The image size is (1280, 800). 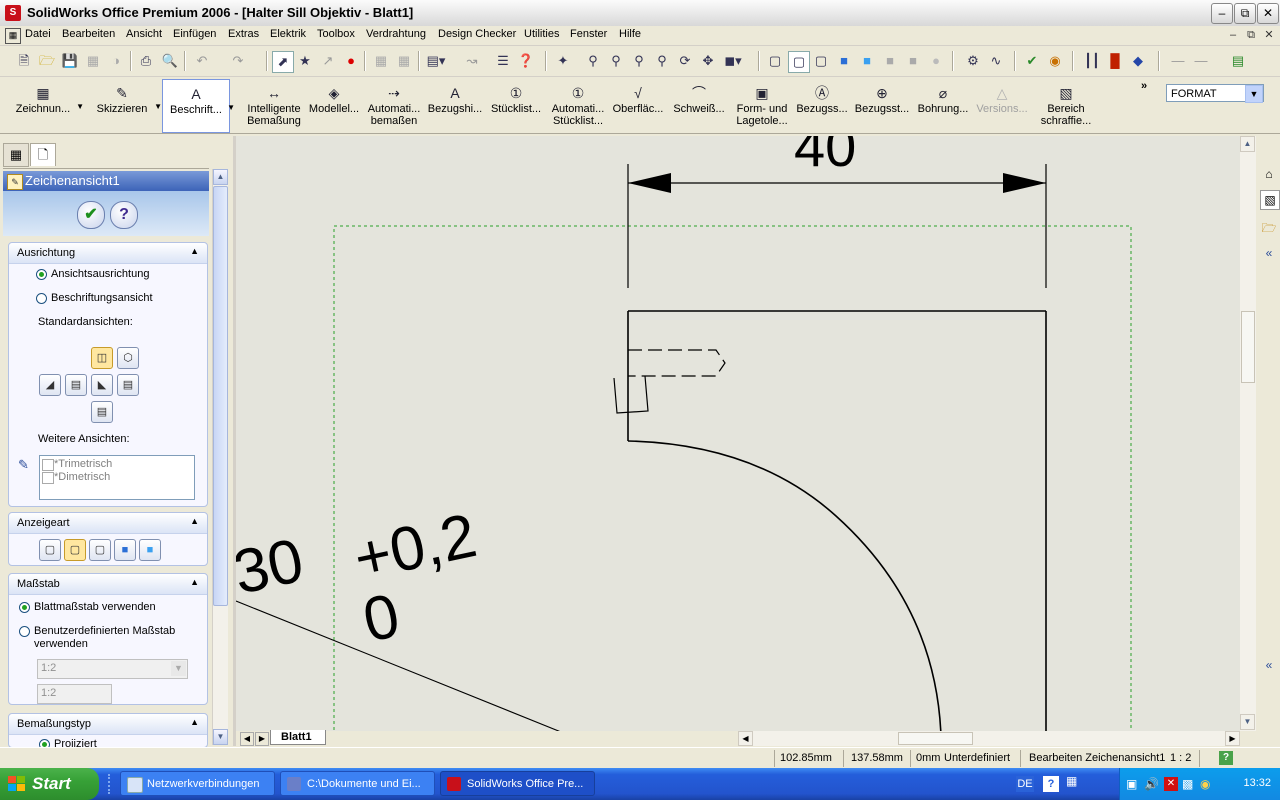 What do you see at coordinates (76, 385) in the screenshot?
I see `top-view-icon: ▤` at bounding box center [76, 385].